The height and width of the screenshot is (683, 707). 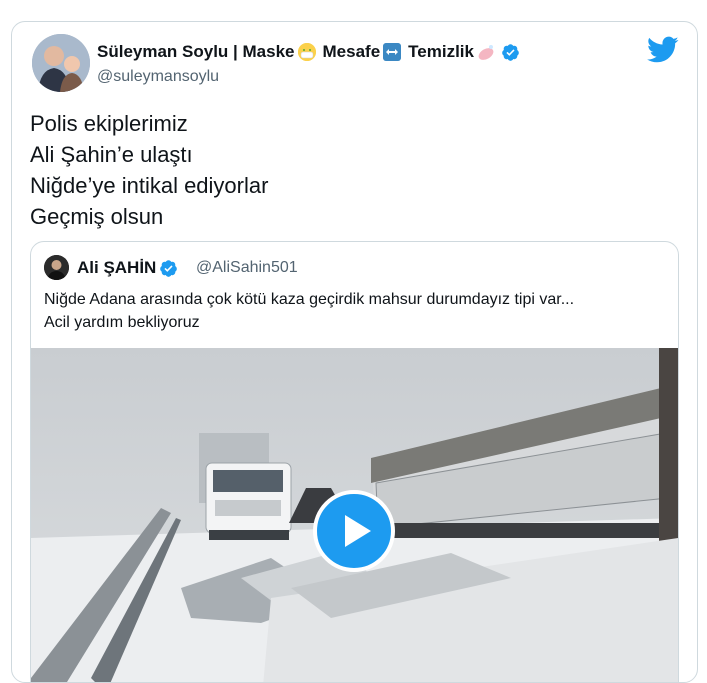 I want to click on author-avatar, so click(x=61, y=63).